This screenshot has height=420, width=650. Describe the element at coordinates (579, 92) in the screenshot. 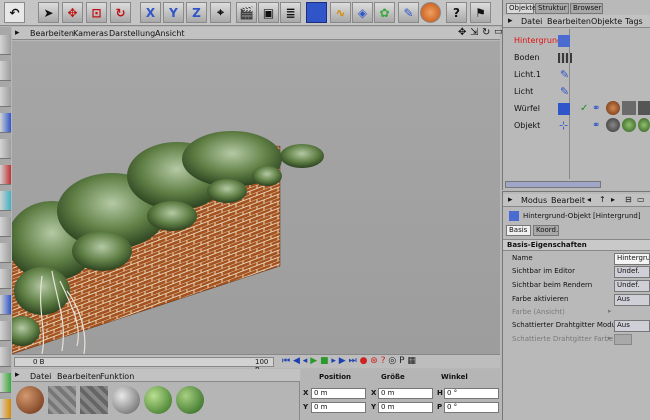

I see `object-row-licht: Licht ✎` at that location.